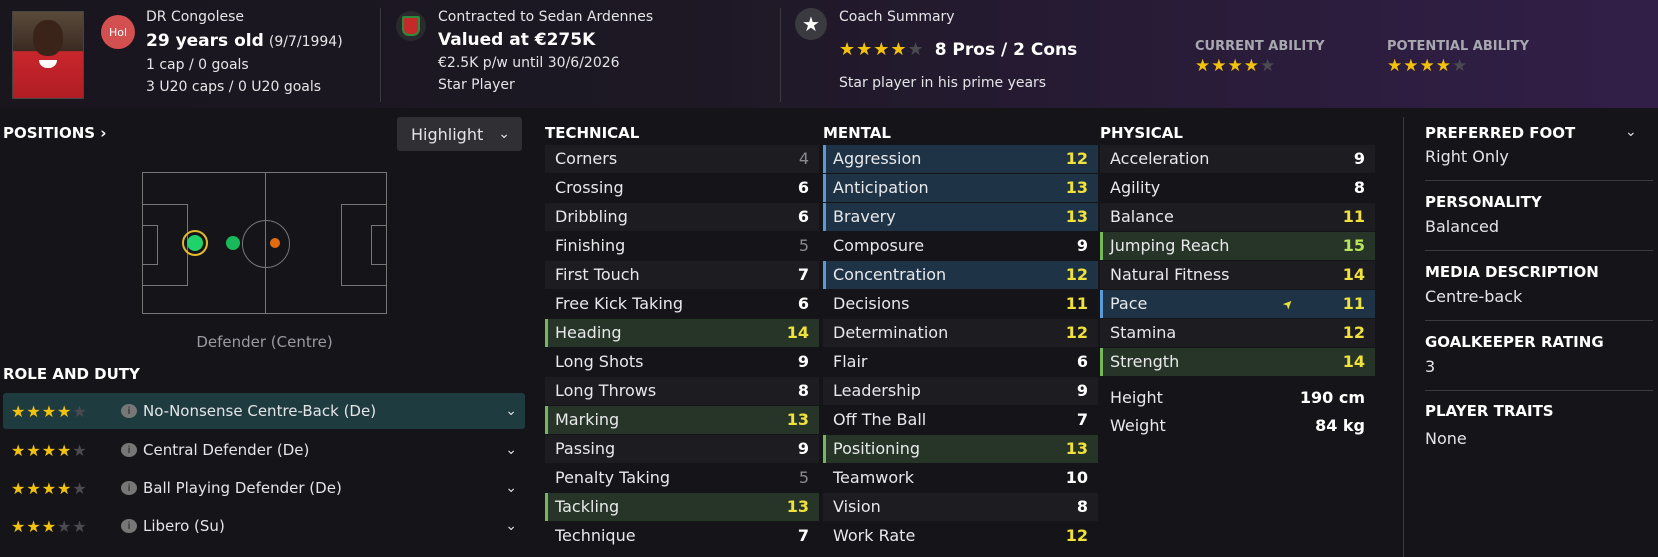  Describe the element at coordinates (960, 362) in the screenshot. I see `attribute-row: Flair 6` at that location.